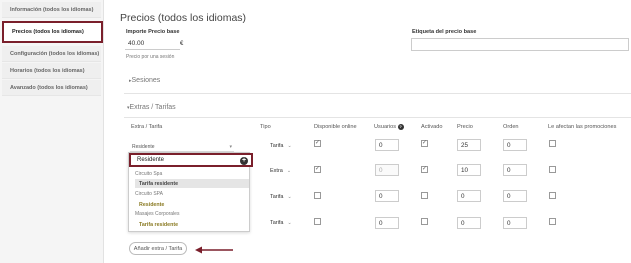 The image size is (631, 263). Describe the element at coordinates (149, 194) in the screenshot. I see `dropdown-group-label: Circuito SPA` at that location.